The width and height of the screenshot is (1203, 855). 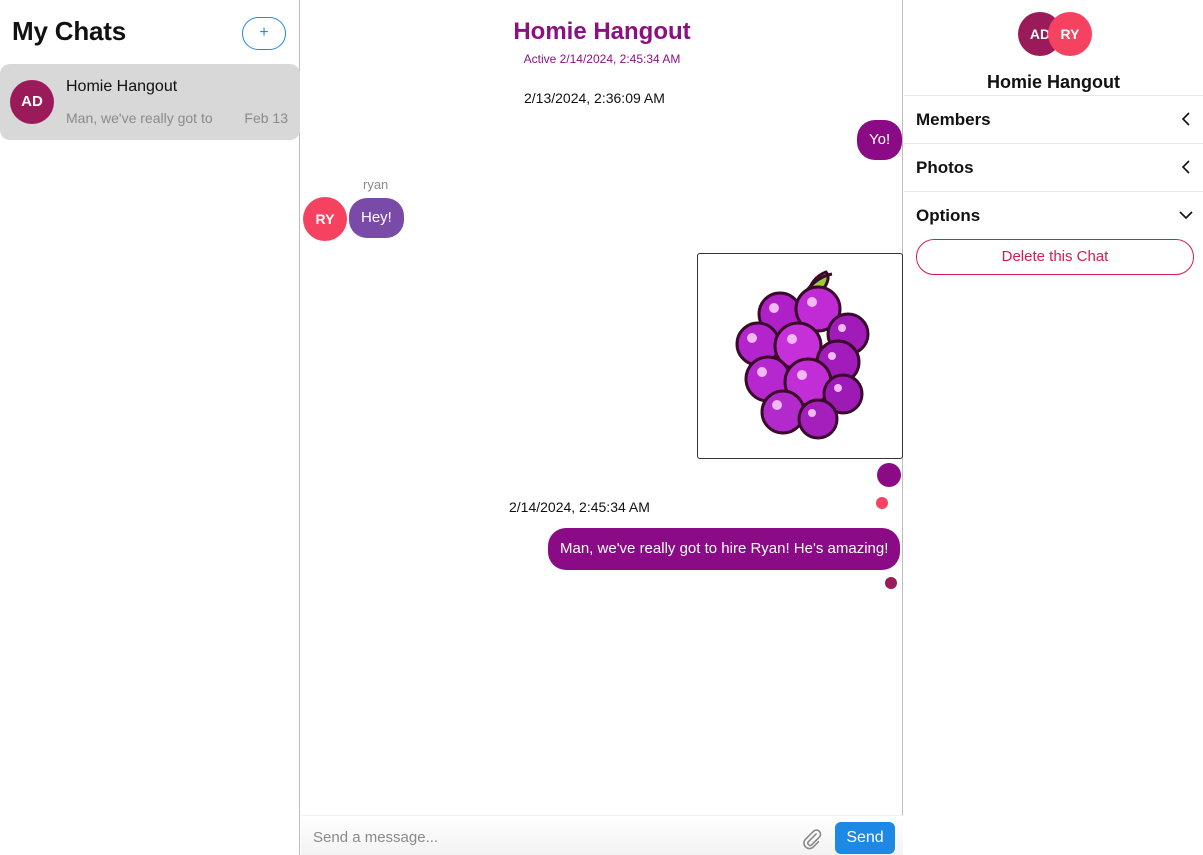 What do you see at coordinates (1053, 119) in the screenshot?
I see `members-section-toggle: Members` at bounding box center [1053, 119].